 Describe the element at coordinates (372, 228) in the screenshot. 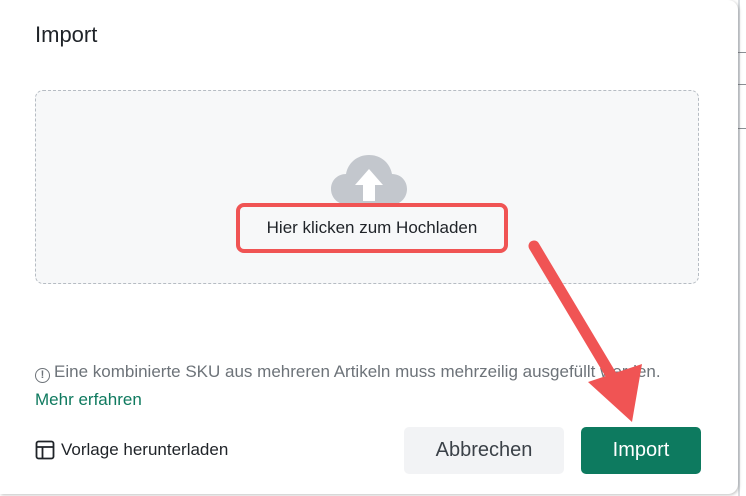

I see `upload-label: Hier klicken zum Hochladen` at that location.